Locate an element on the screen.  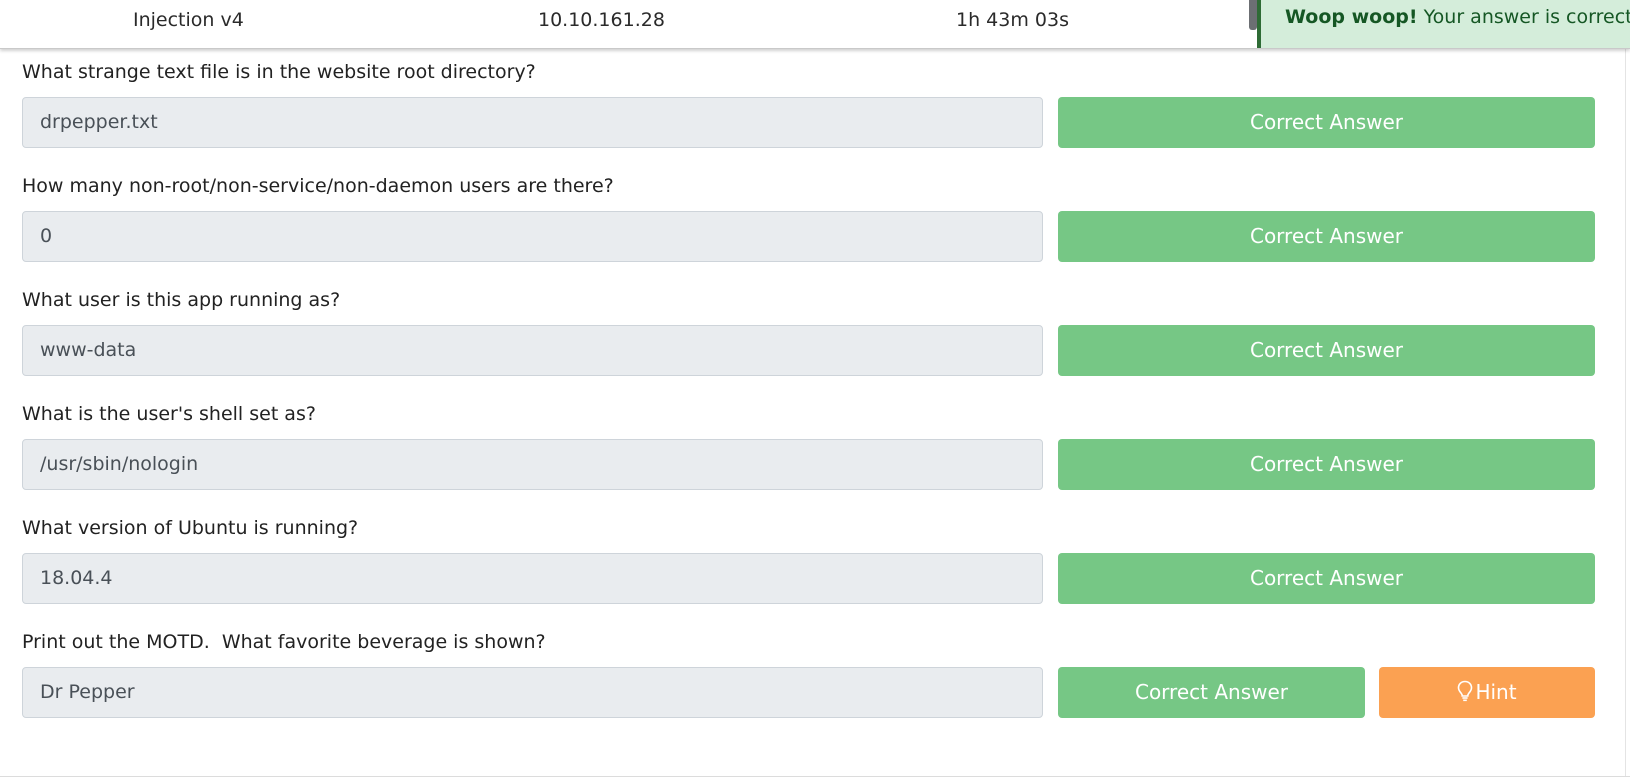
answer-row: www-data Correct Answer is located at coordinates (811, 350).